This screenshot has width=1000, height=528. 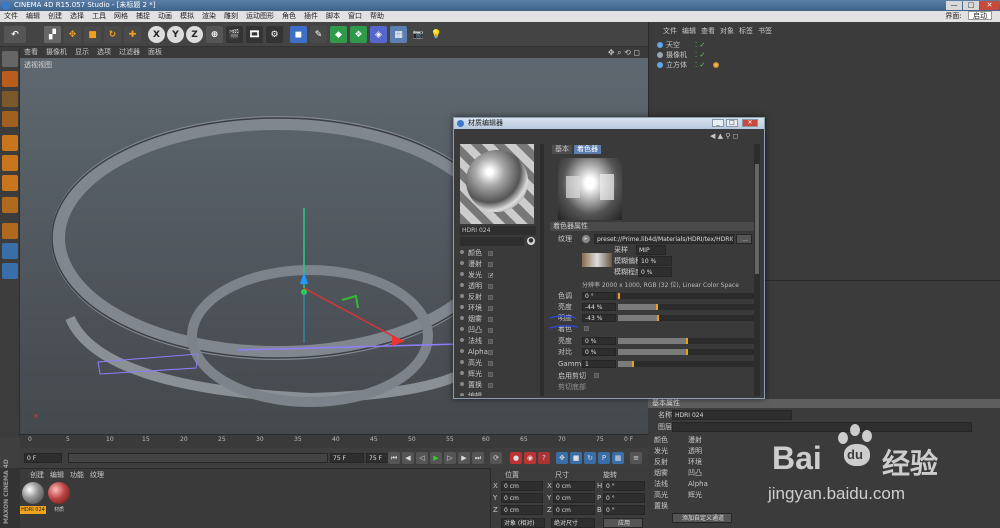 What do you see at coordinates (77, 475) in the screenshot?
I see `mm-menu-function: 功能` at bounding box center [77, 475].